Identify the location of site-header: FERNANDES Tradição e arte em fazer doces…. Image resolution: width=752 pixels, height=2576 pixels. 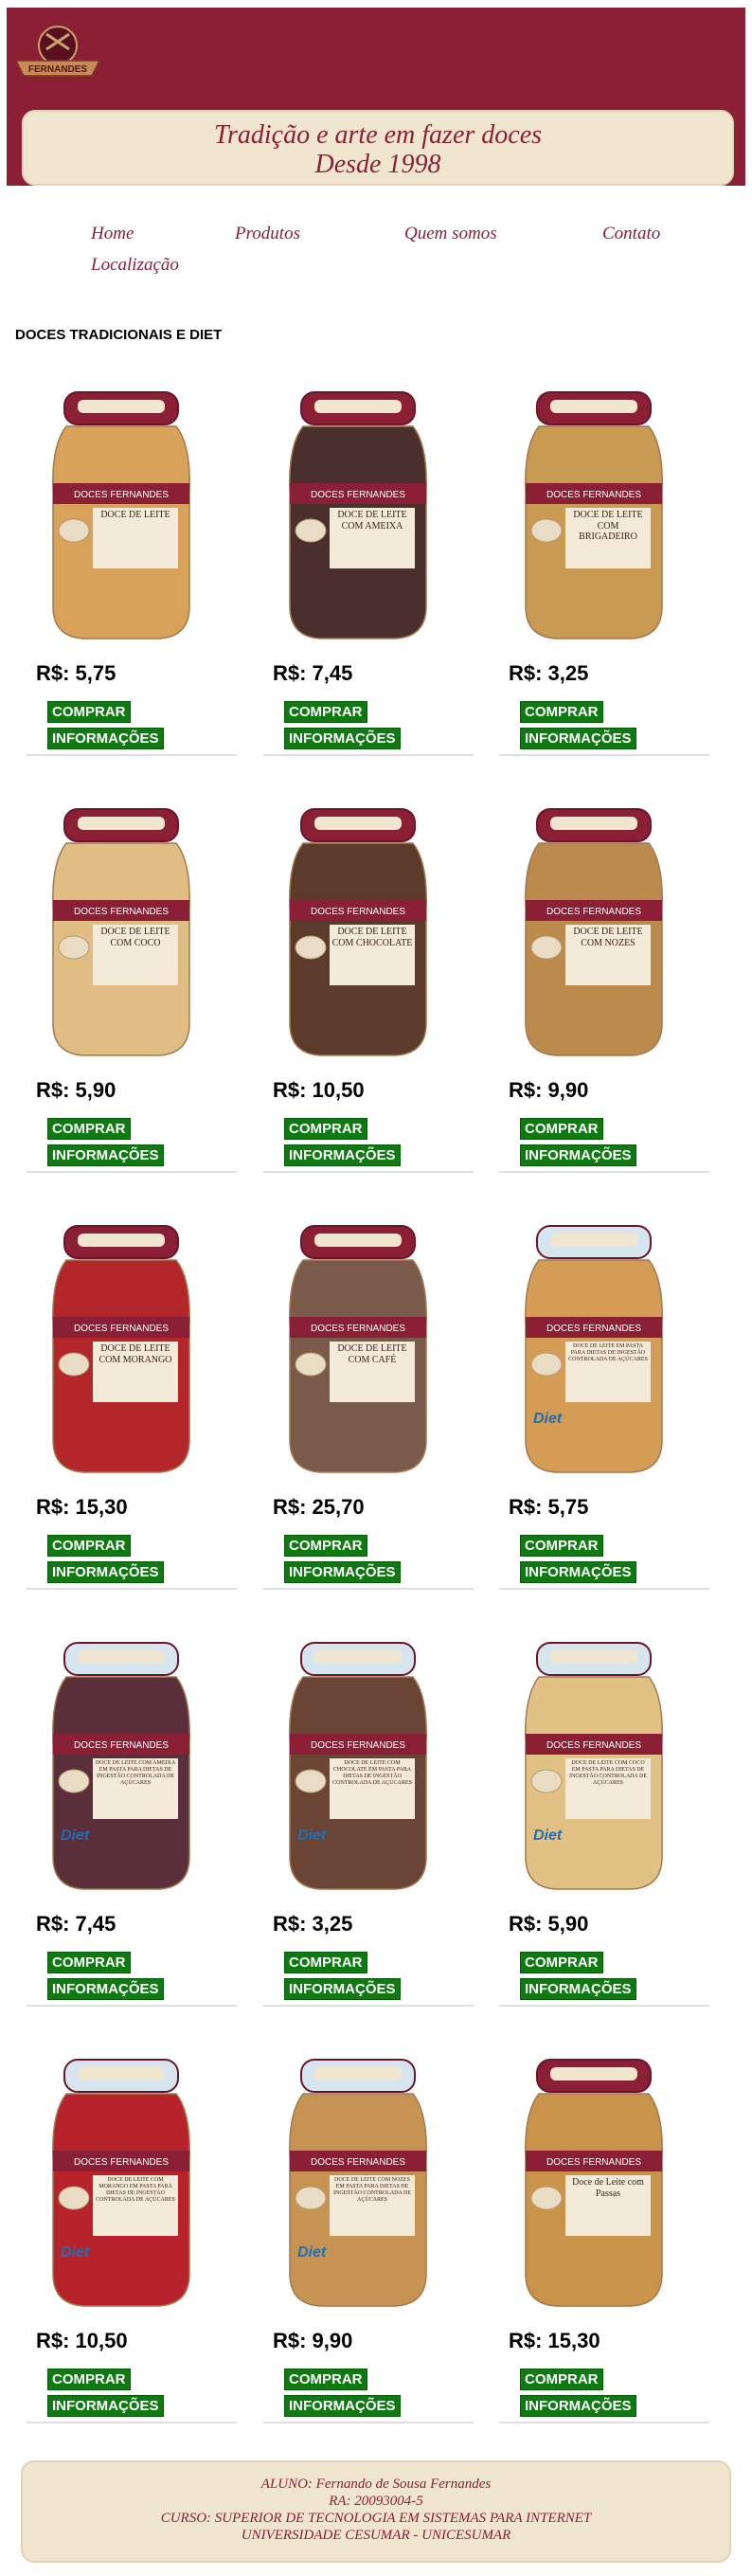
(376, 97).